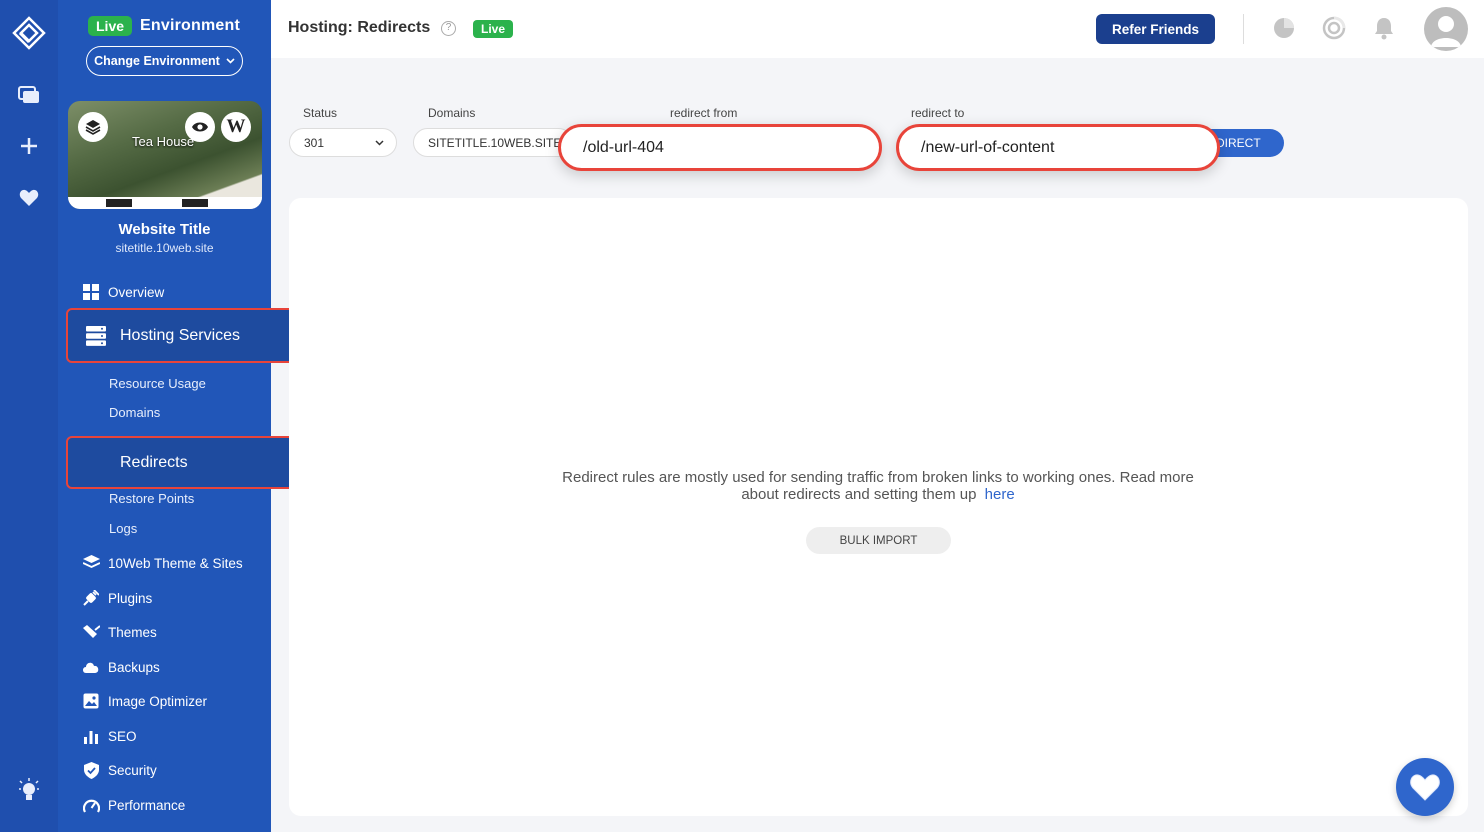 The image size is (1484, 832). What do you see at coordinates (132, 632) in the screenshot?
I see `sidebar-item-label: Themes` at bounding box center [132, 632].